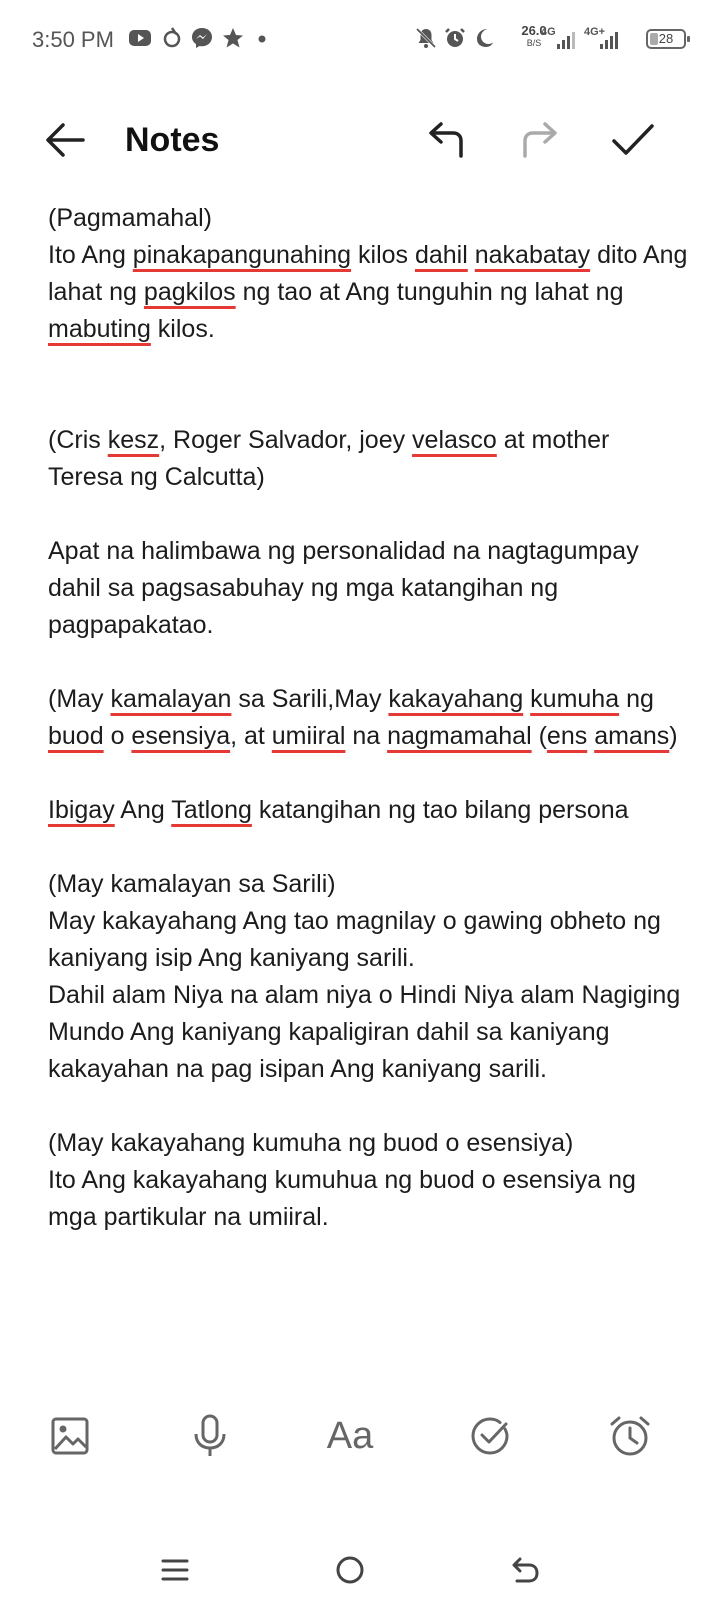 The image size is (720, 1612). What do you see at coordinates (76, 736) in the screenshot?
I see `misspelled-word: buod` at bounding box center [76, 736].